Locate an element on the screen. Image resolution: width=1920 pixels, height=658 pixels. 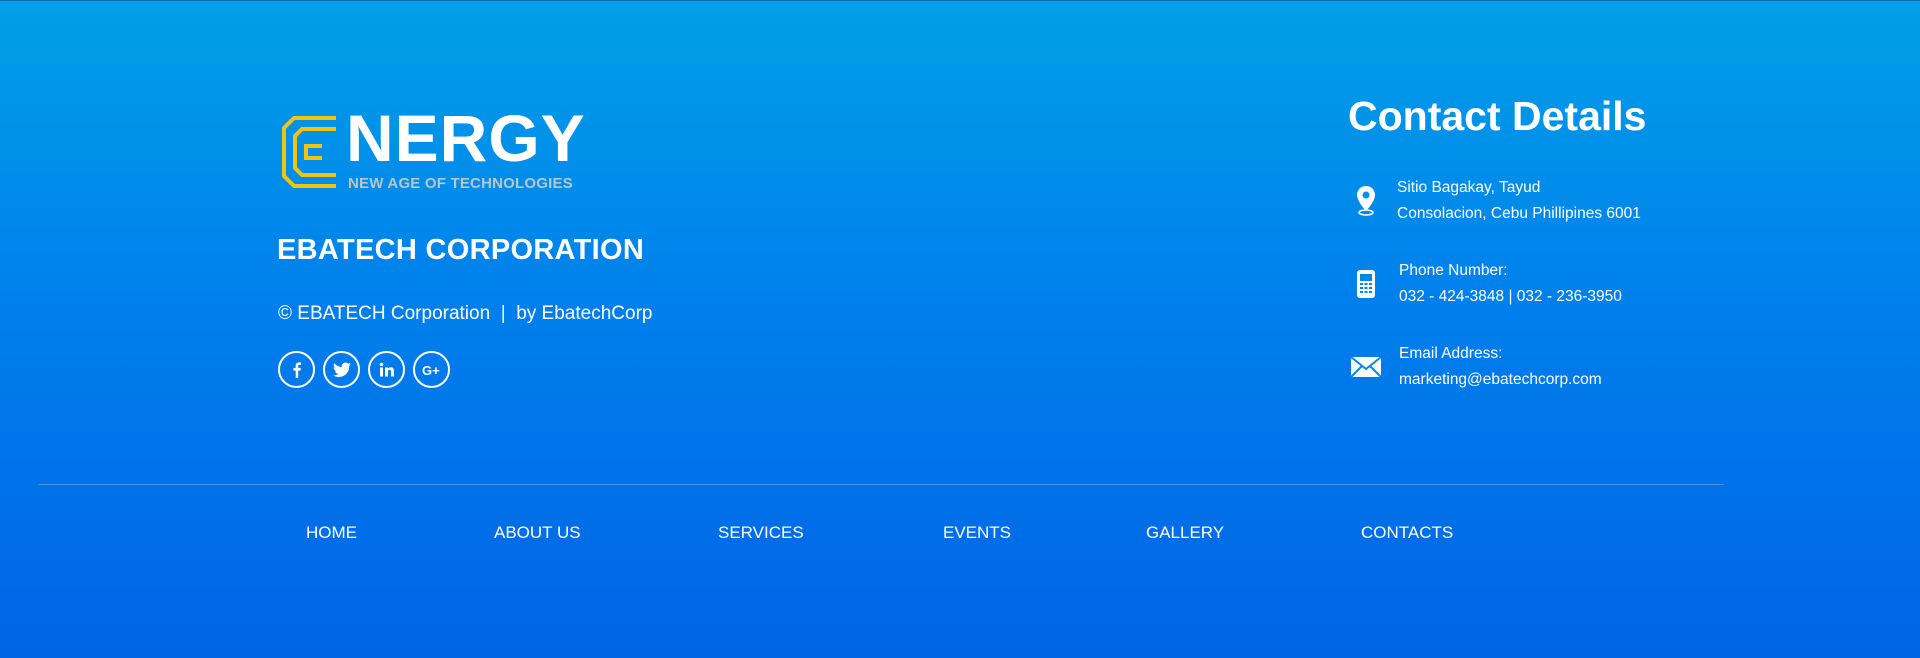
location-pin-icon is located at coordinates (1366, 201).